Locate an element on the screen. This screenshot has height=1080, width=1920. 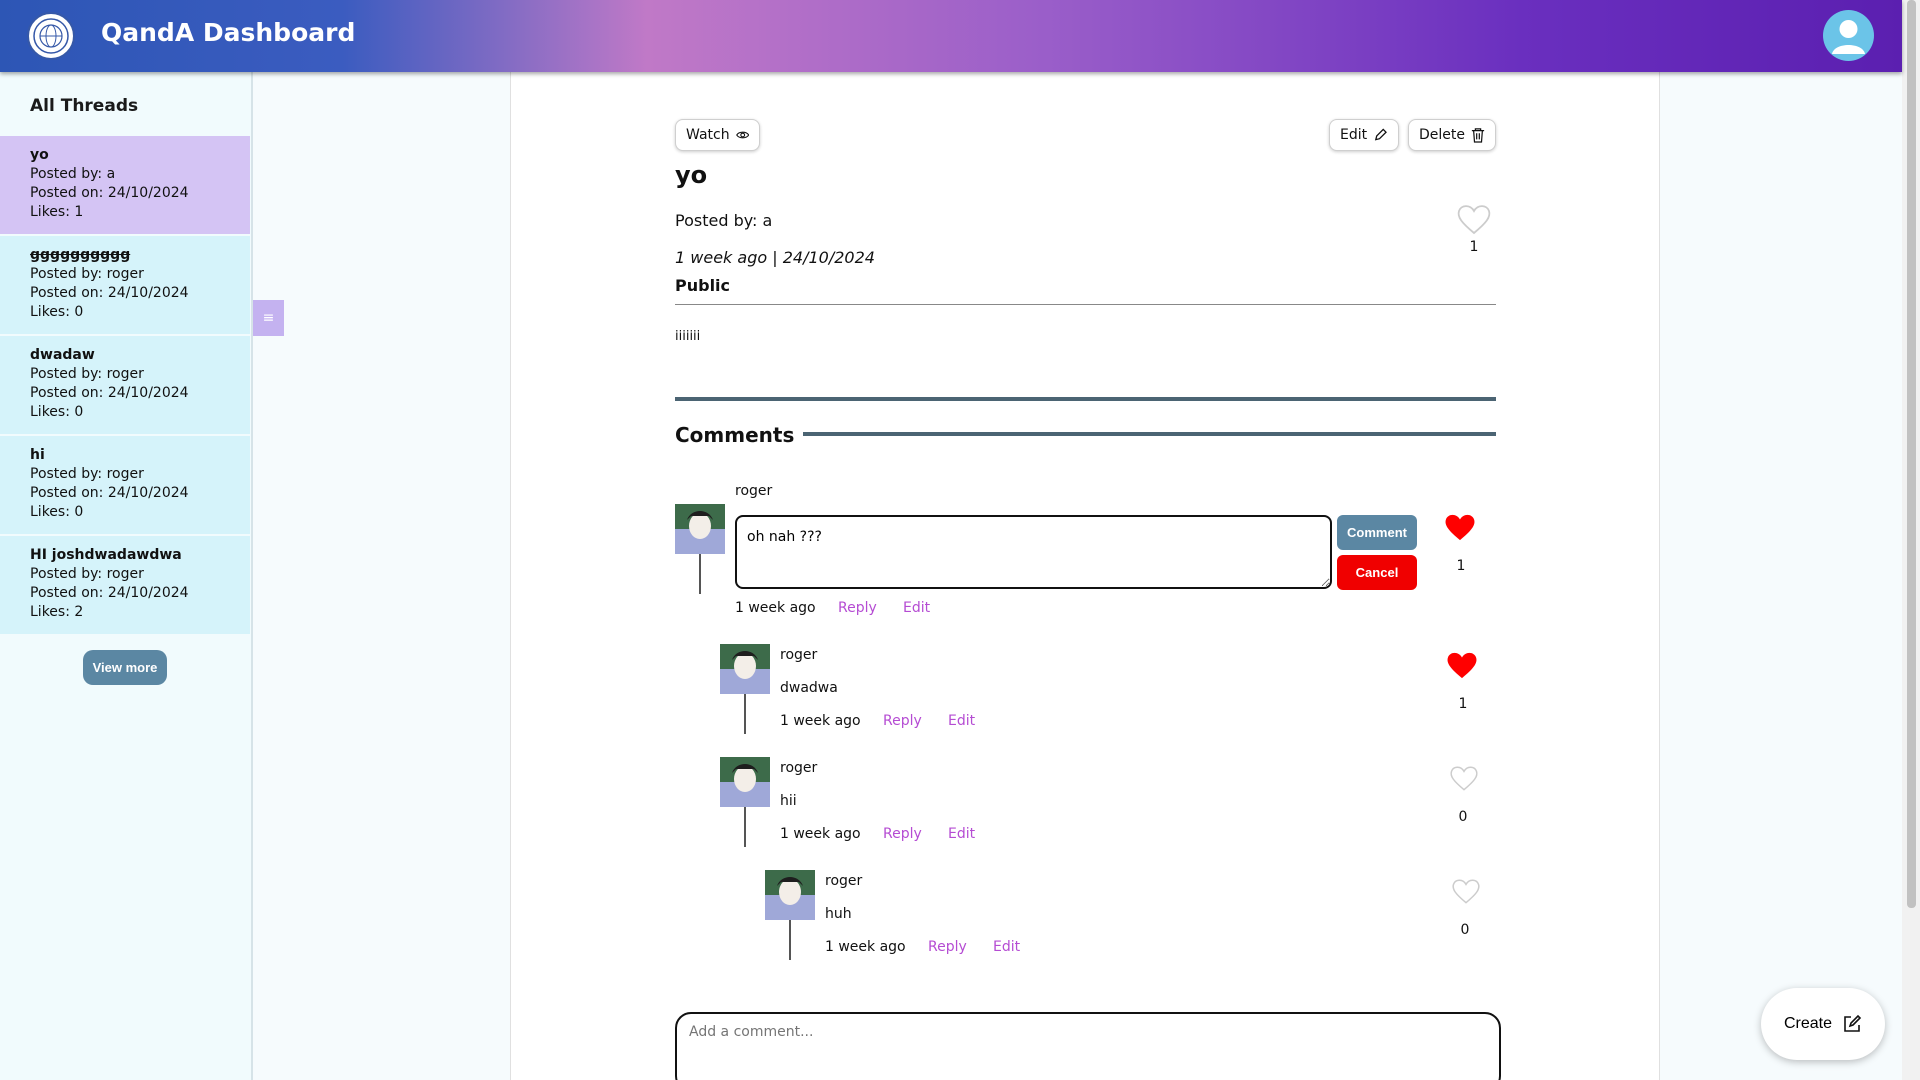
sidebar-toggle-button: ≡ is located at coordinates (268, 318).